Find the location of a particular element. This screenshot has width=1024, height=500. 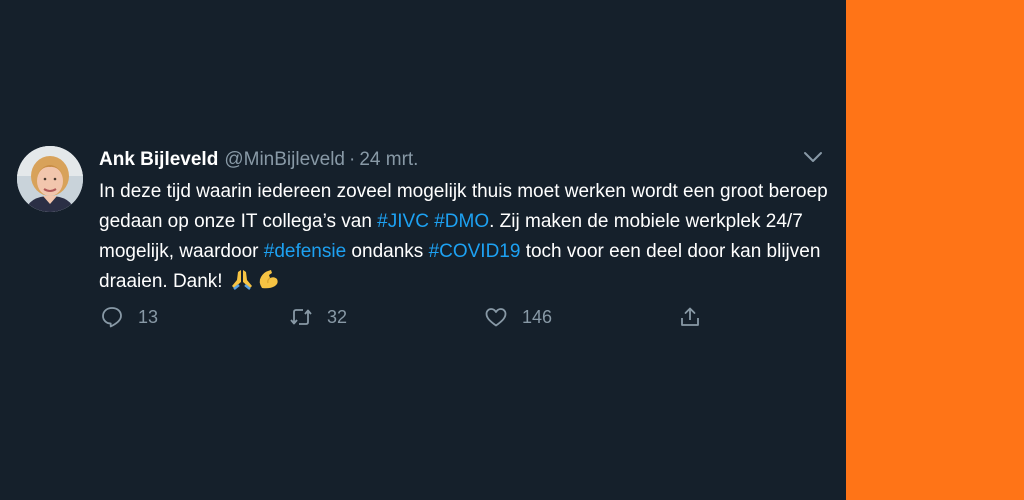

hashtag-link: #DMO is located at coordinates (461, 221).